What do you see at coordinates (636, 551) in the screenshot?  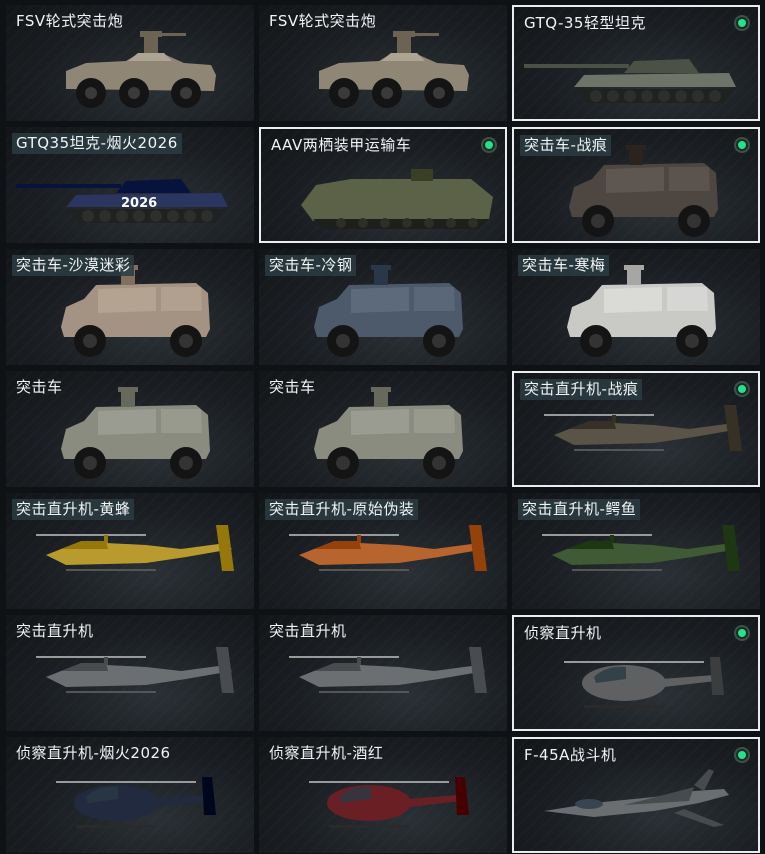 I see `vehicle-card: 突击直升机-鳄鱼` at bounding box center [636, 551].